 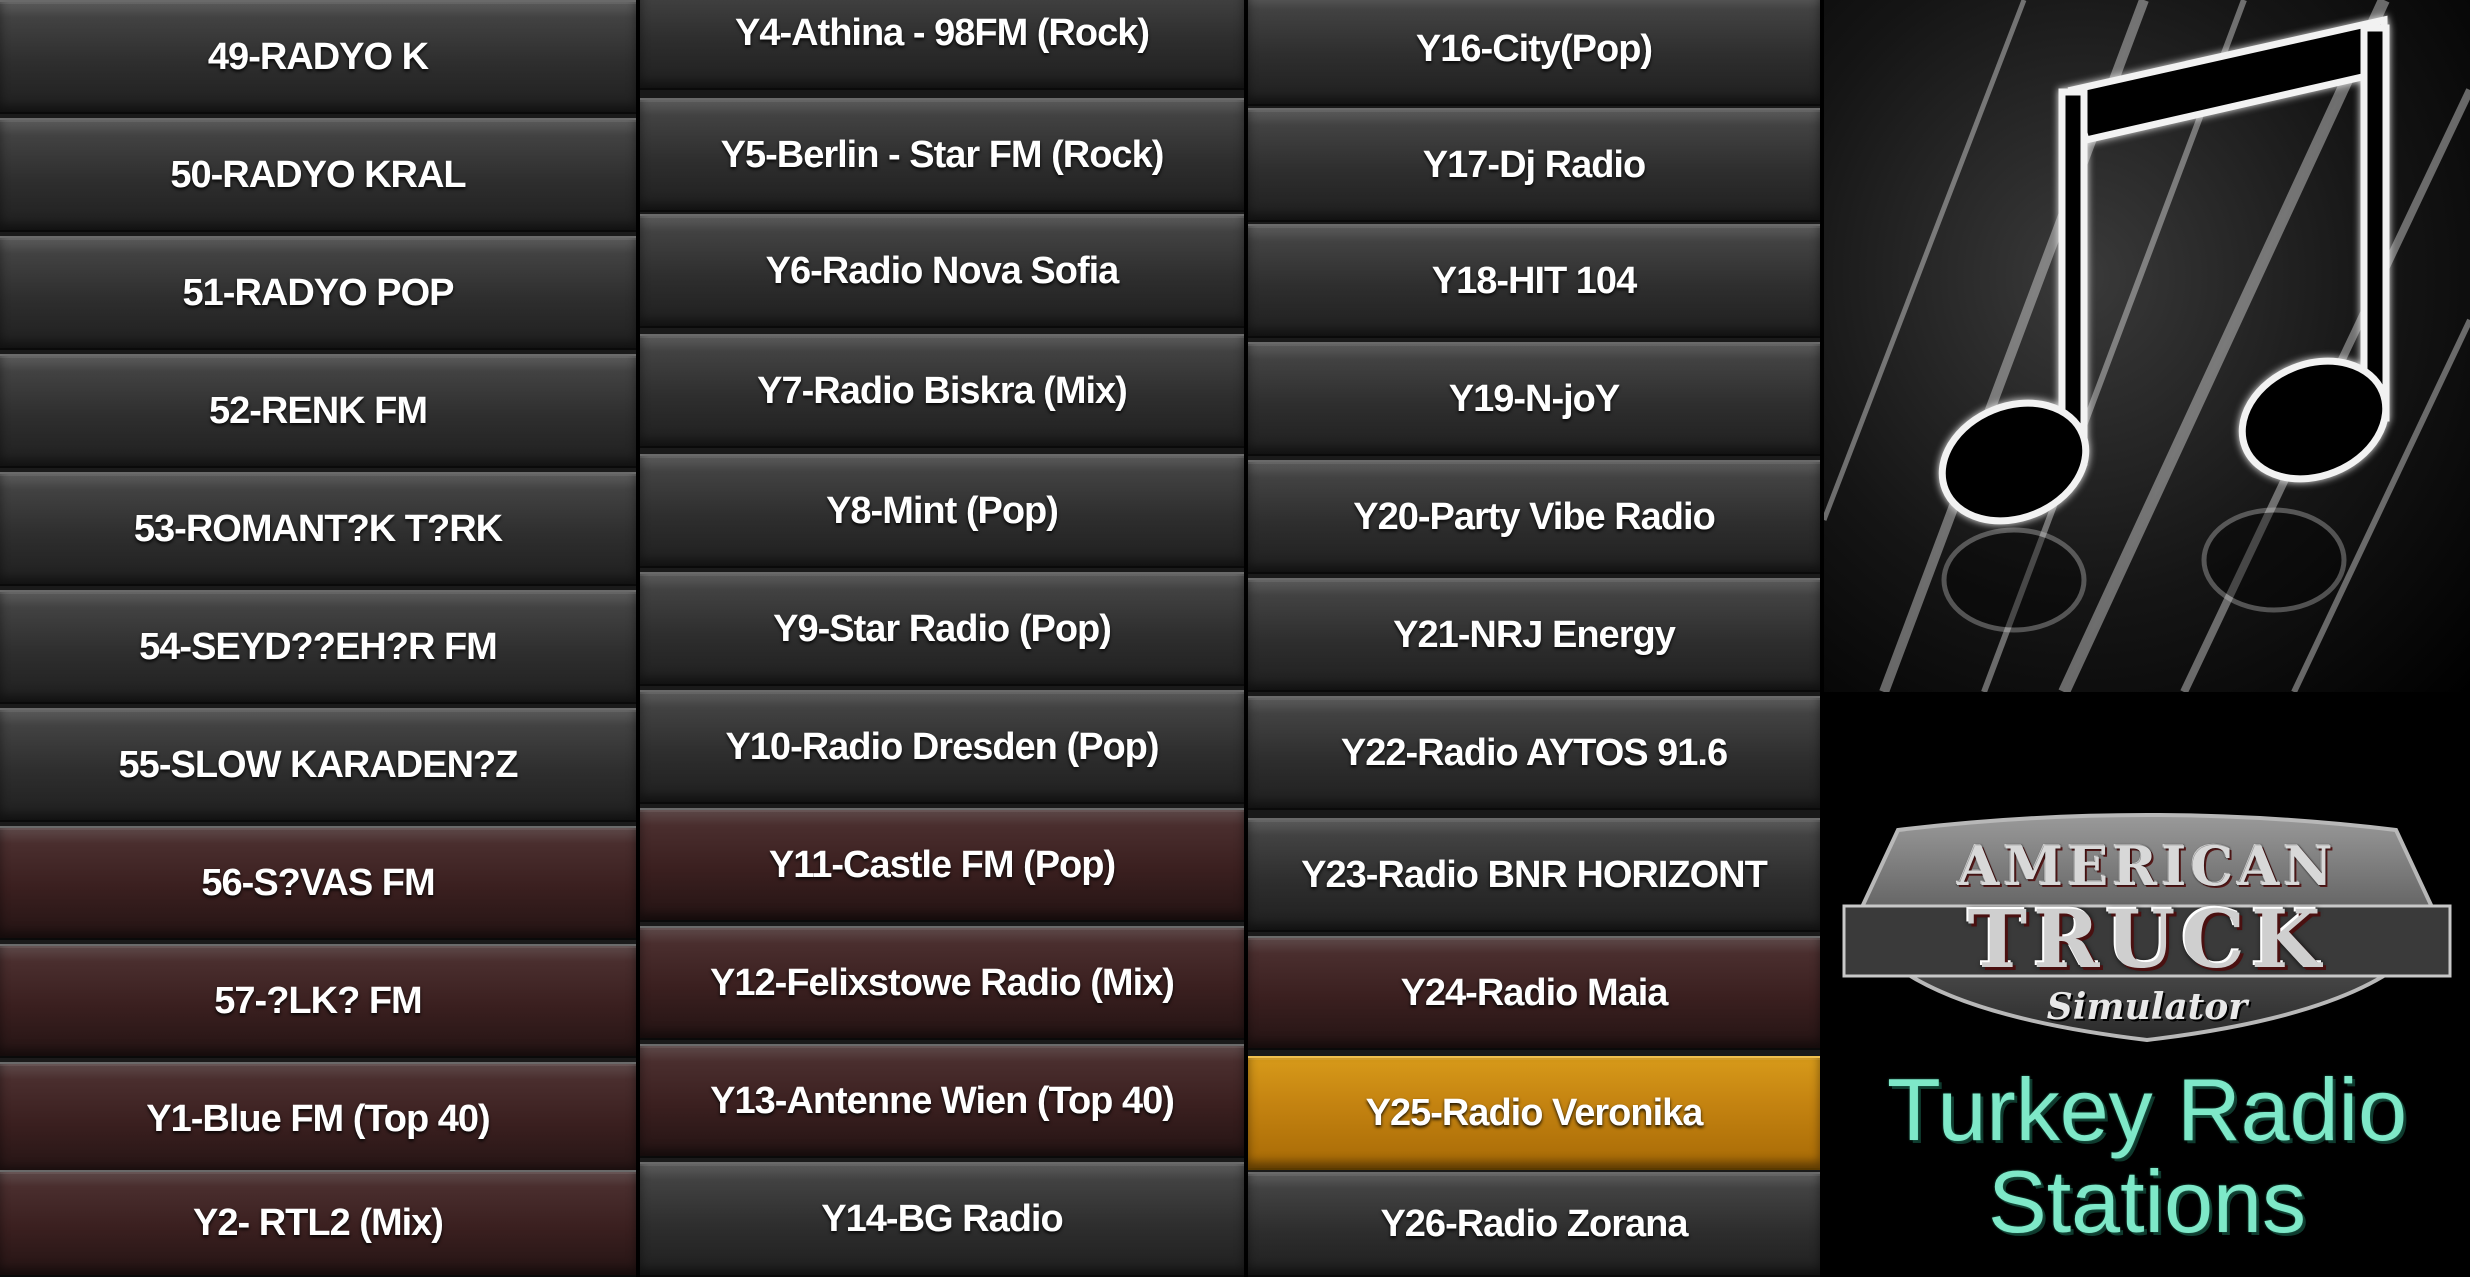 I want to click on station-row: Y21-NRJ Energy, so click(x=1534, y=635).